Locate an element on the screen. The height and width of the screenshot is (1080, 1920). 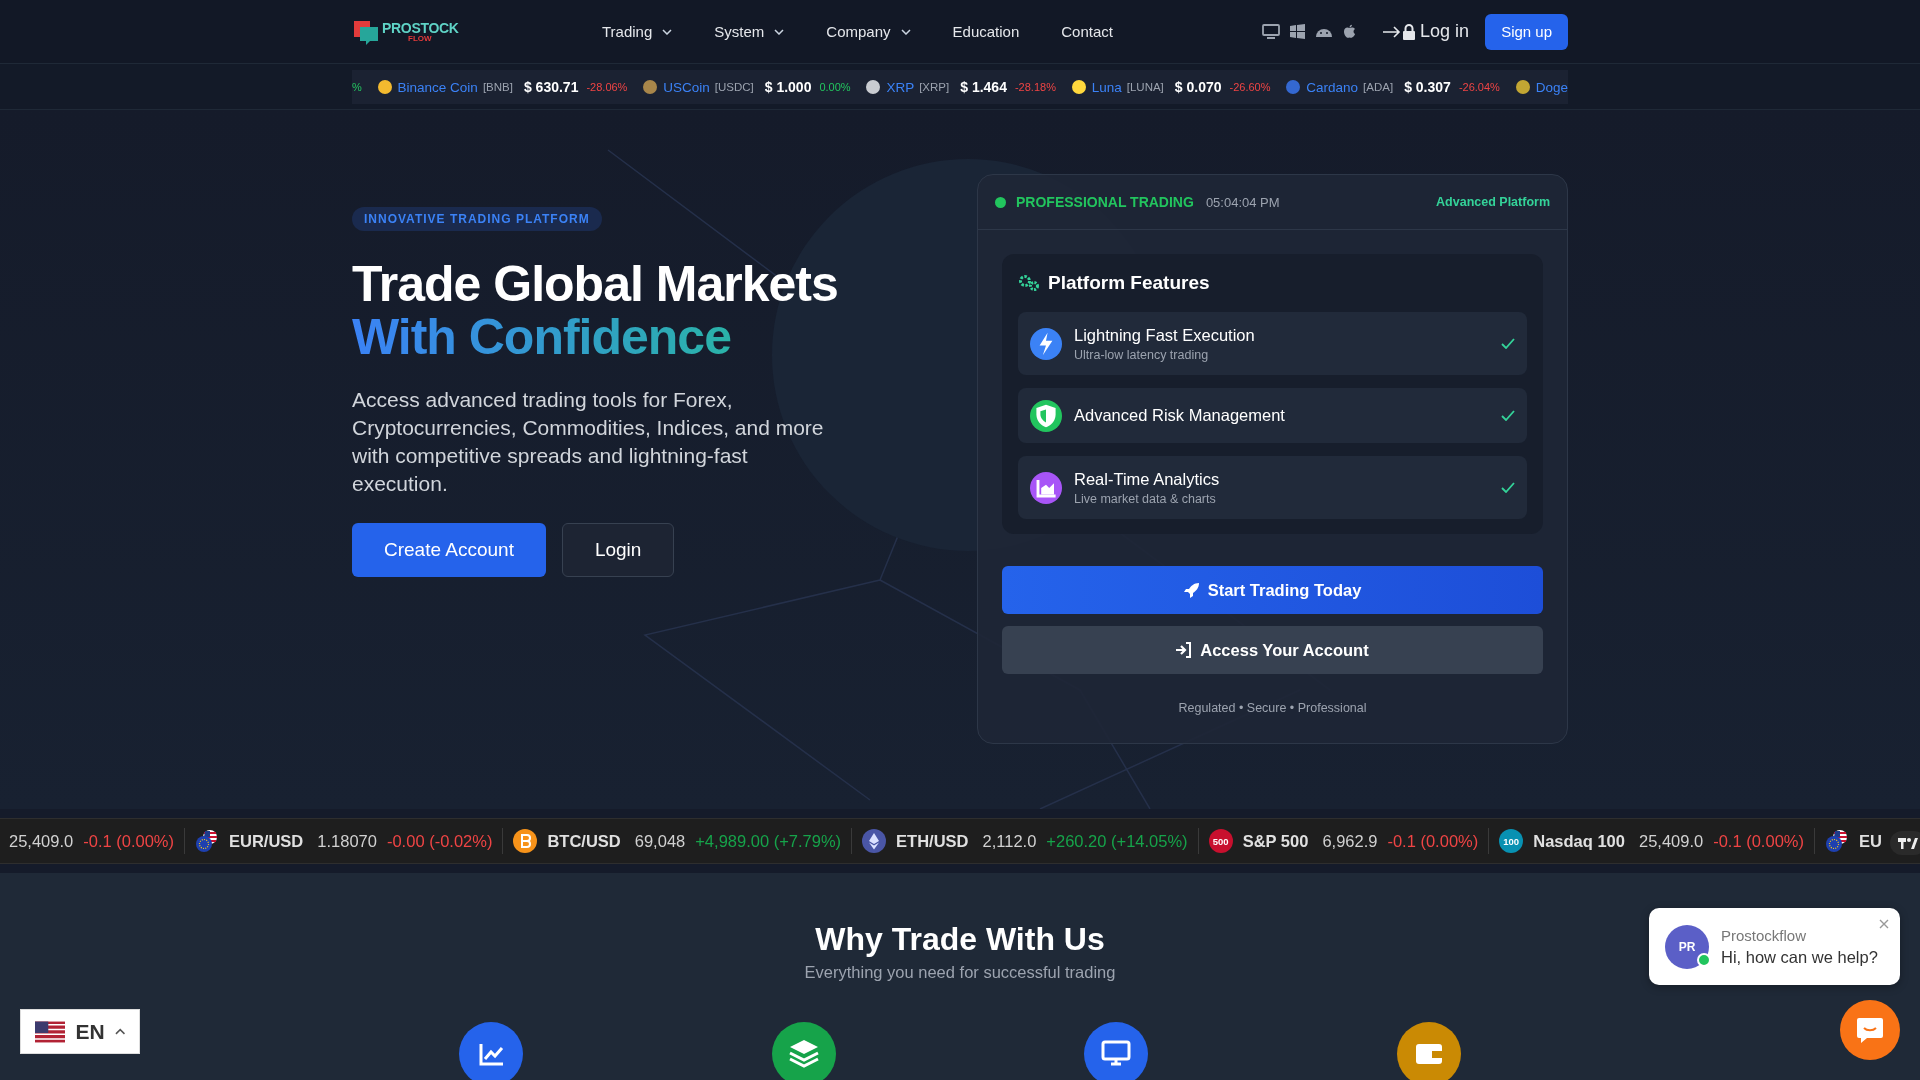
price-change: % is located at coordinates (357, 87).